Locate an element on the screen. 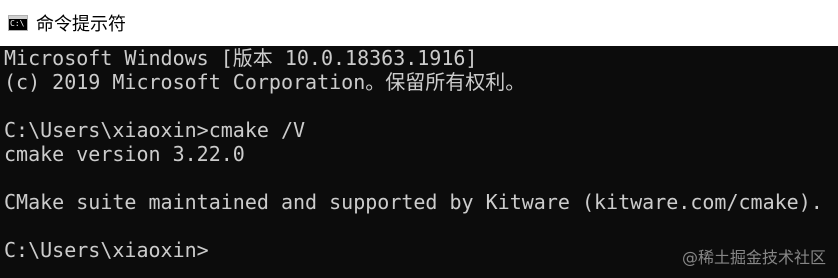  console-icon-prompt: C:\ is located at coordinates (17, 23).